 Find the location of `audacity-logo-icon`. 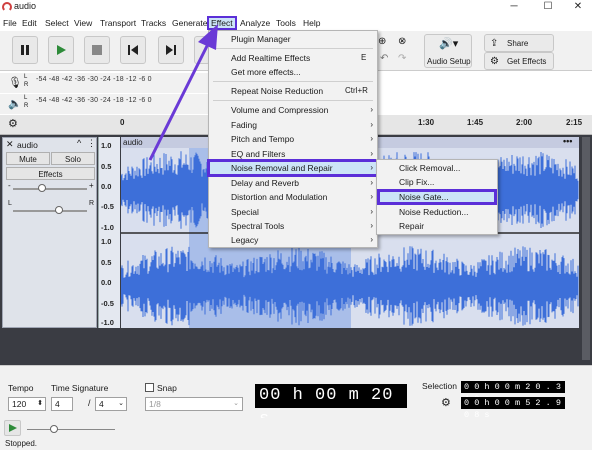

audacity-logo-icon is located at coordinates (7, 7).